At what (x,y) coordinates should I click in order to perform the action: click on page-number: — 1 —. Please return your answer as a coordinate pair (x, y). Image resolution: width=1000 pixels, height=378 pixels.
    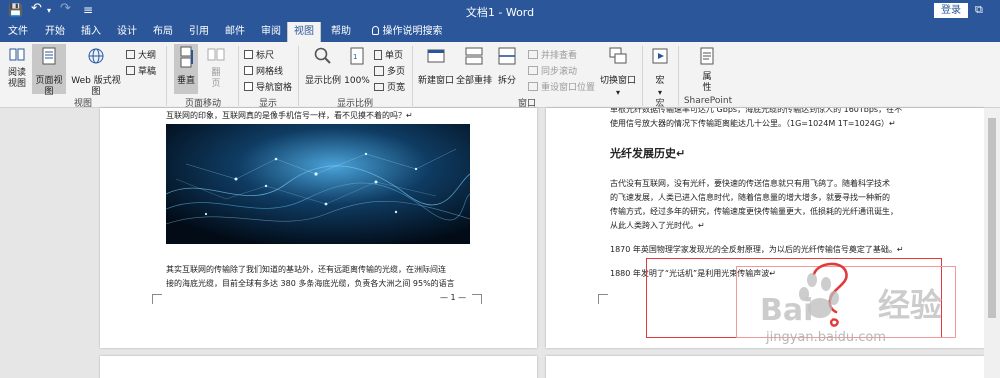
    Looking at the image, I should click on (453, 297).